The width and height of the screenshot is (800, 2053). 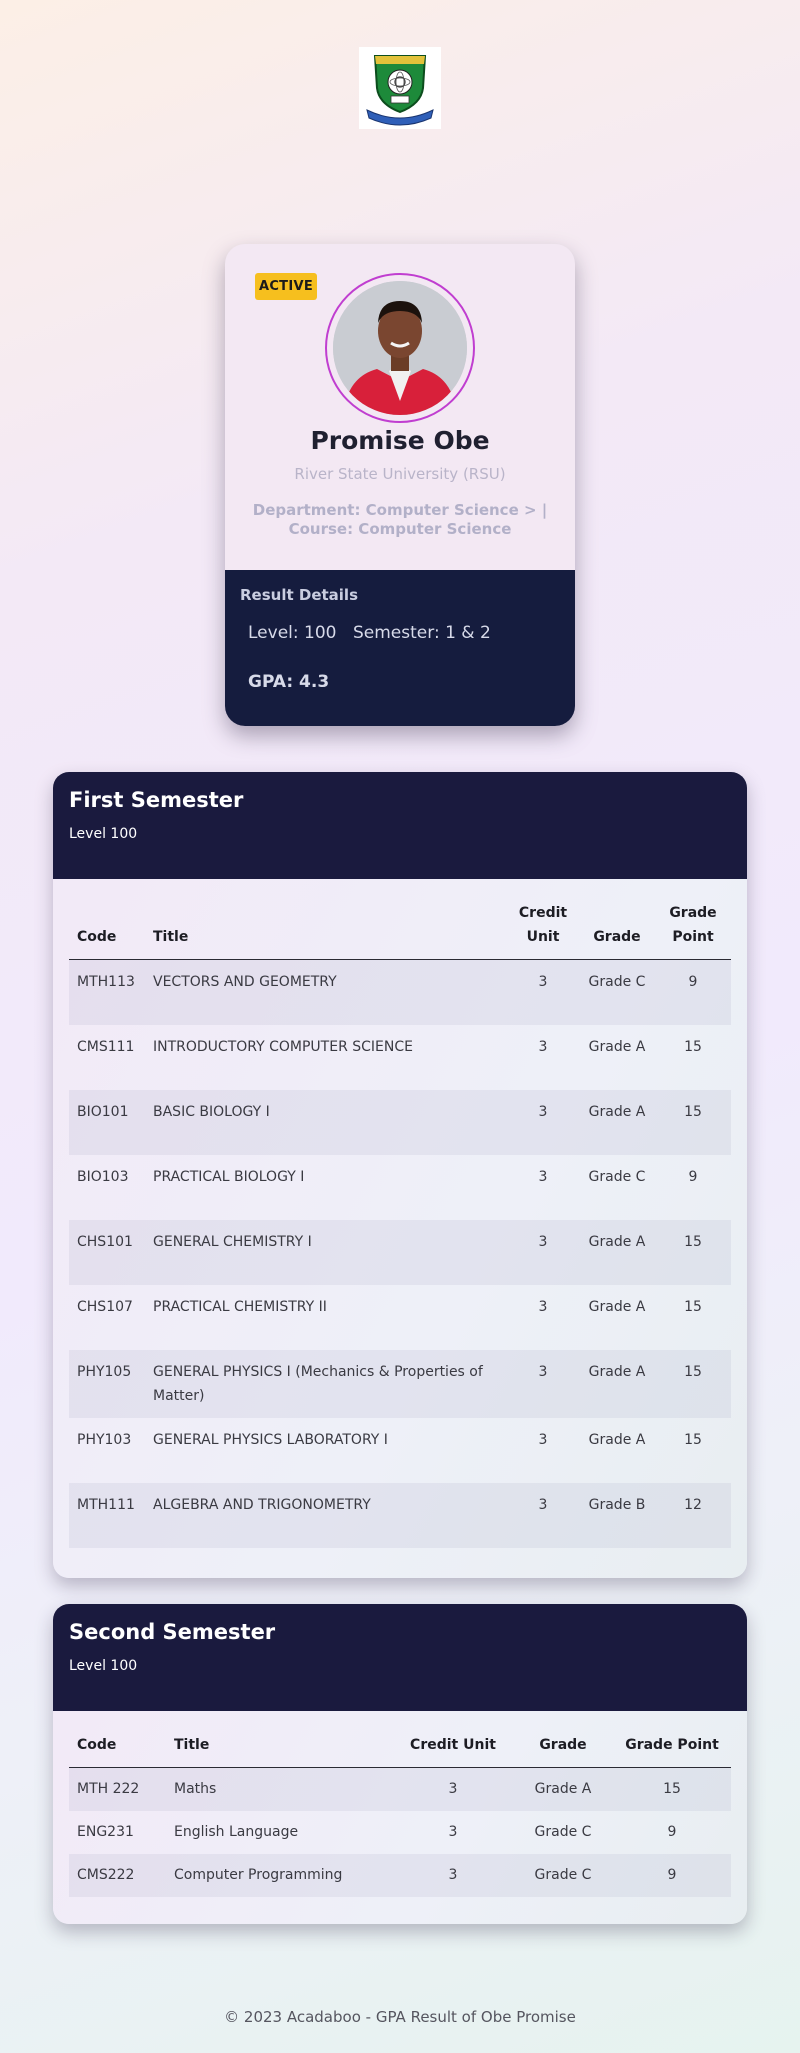 What do you see at coordinates (117, 1875) in the screenshot?
I see `cell-code: CMS222` at bounding box center [117, 1875].